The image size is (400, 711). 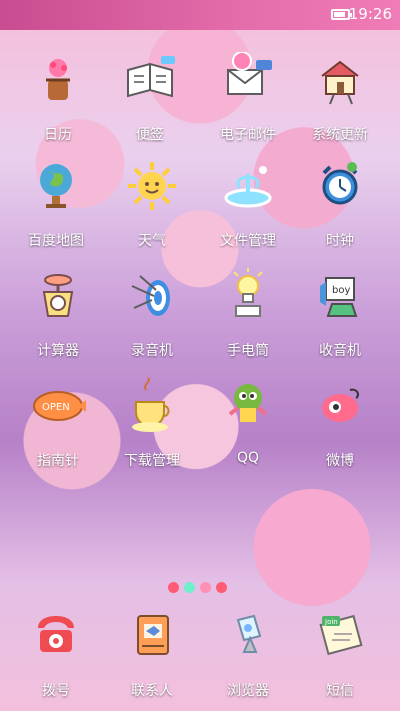 I want to click on app-baidu-map-label: 百度地图, so click(x=56, y=241).